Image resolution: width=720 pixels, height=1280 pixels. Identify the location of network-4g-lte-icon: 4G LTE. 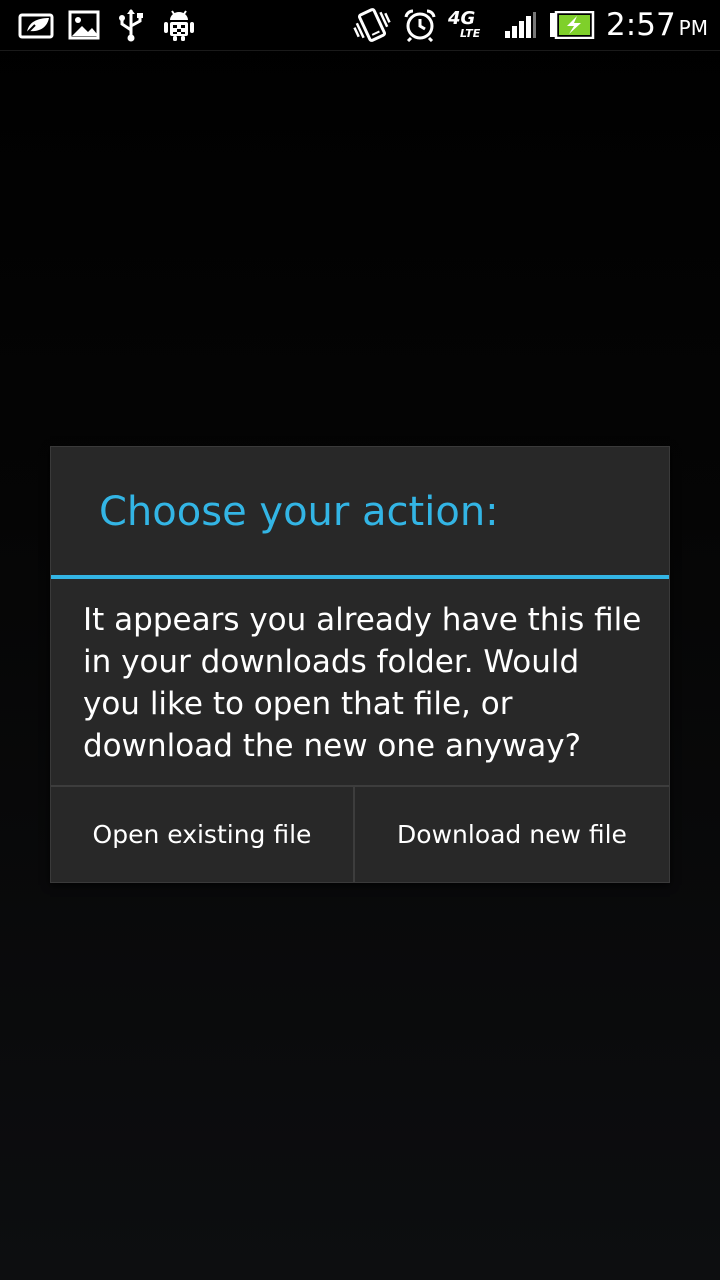
(470, 25).